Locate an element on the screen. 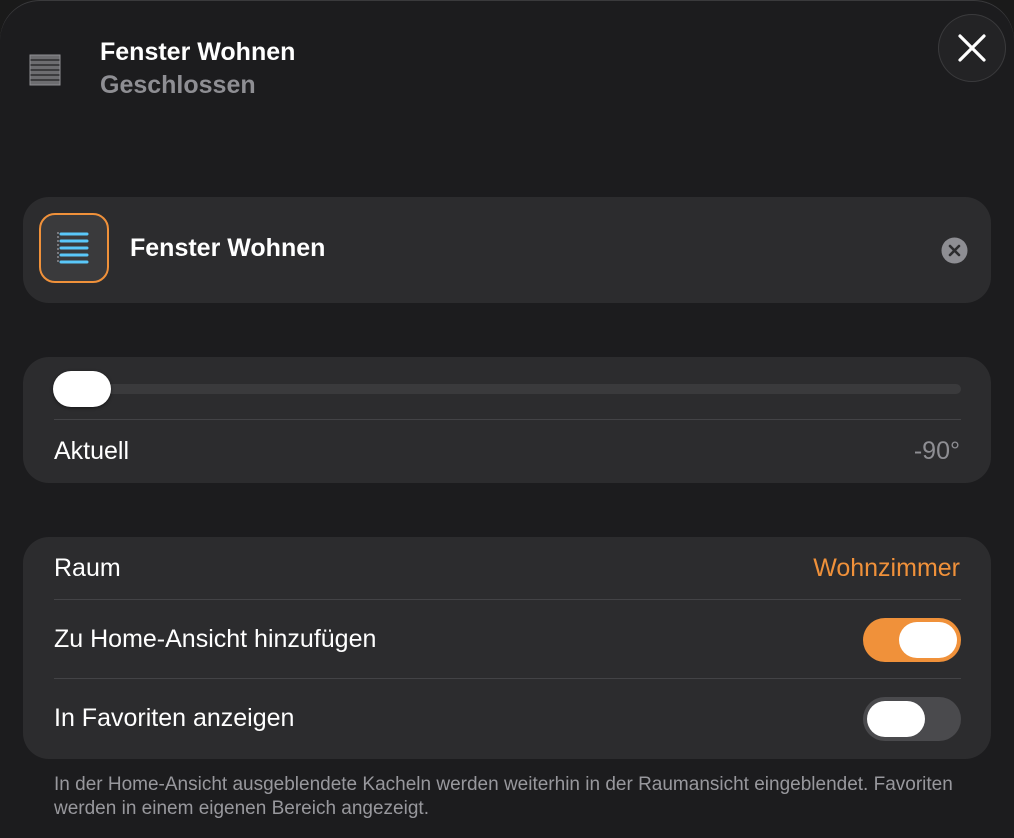 The height and width of the screenshot is (838, 1014). tilt-slider-card: Aktuell -90° is located at coordinates (507, 420).